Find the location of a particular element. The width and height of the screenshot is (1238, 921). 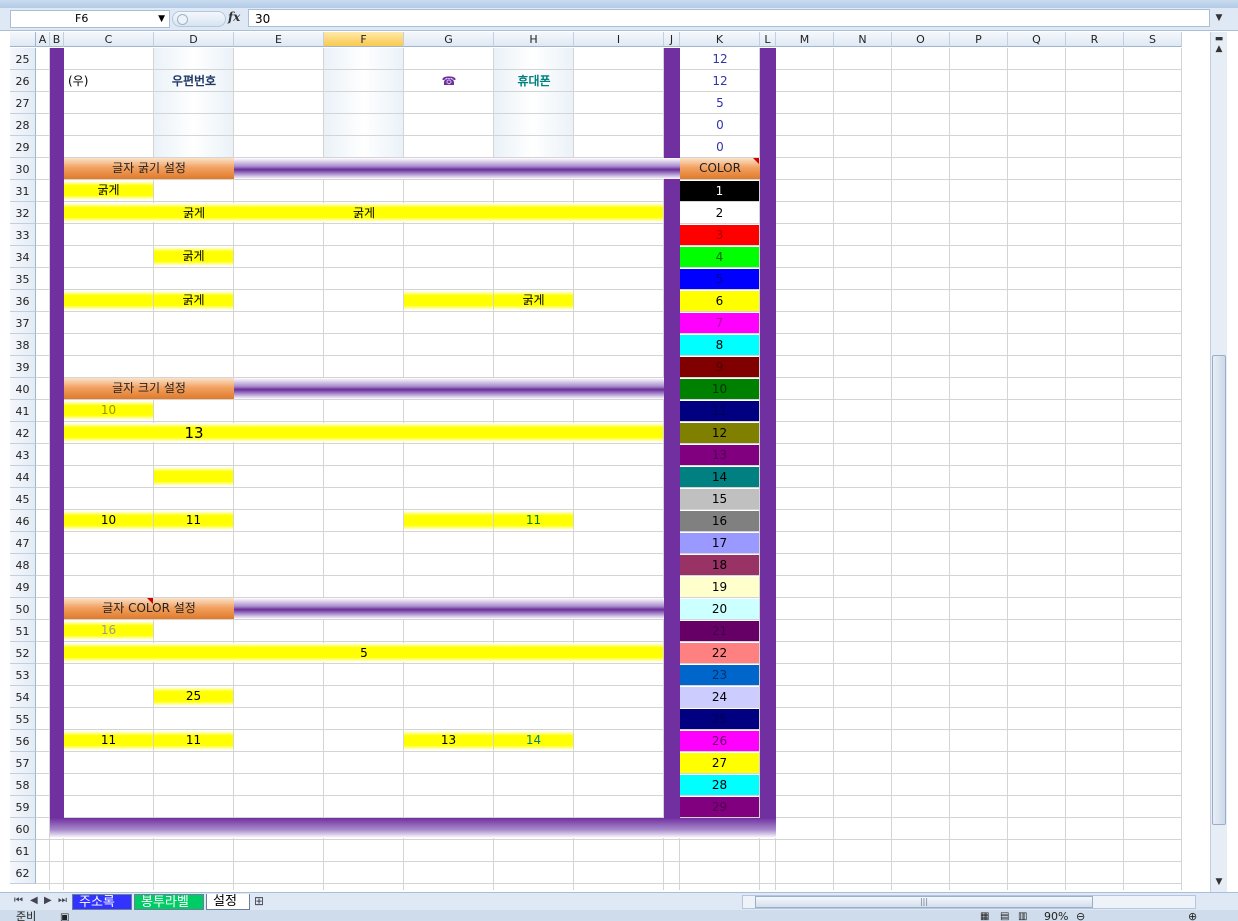

palette-swatch: 24 is located at coordinates (719, 697).